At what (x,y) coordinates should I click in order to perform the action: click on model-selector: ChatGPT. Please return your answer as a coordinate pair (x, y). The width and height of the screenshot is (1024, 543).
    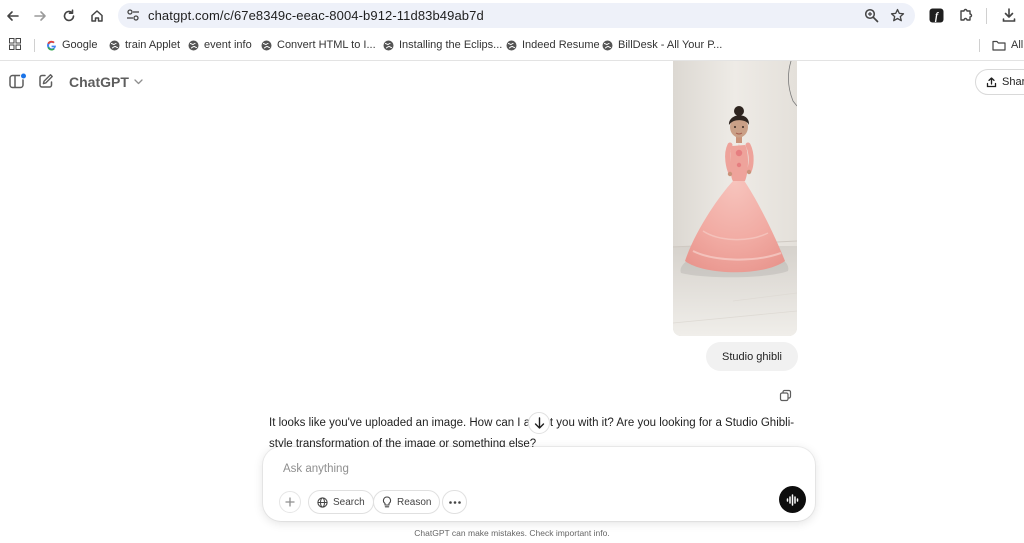
    Looking at the image, I should click on (106, 82).